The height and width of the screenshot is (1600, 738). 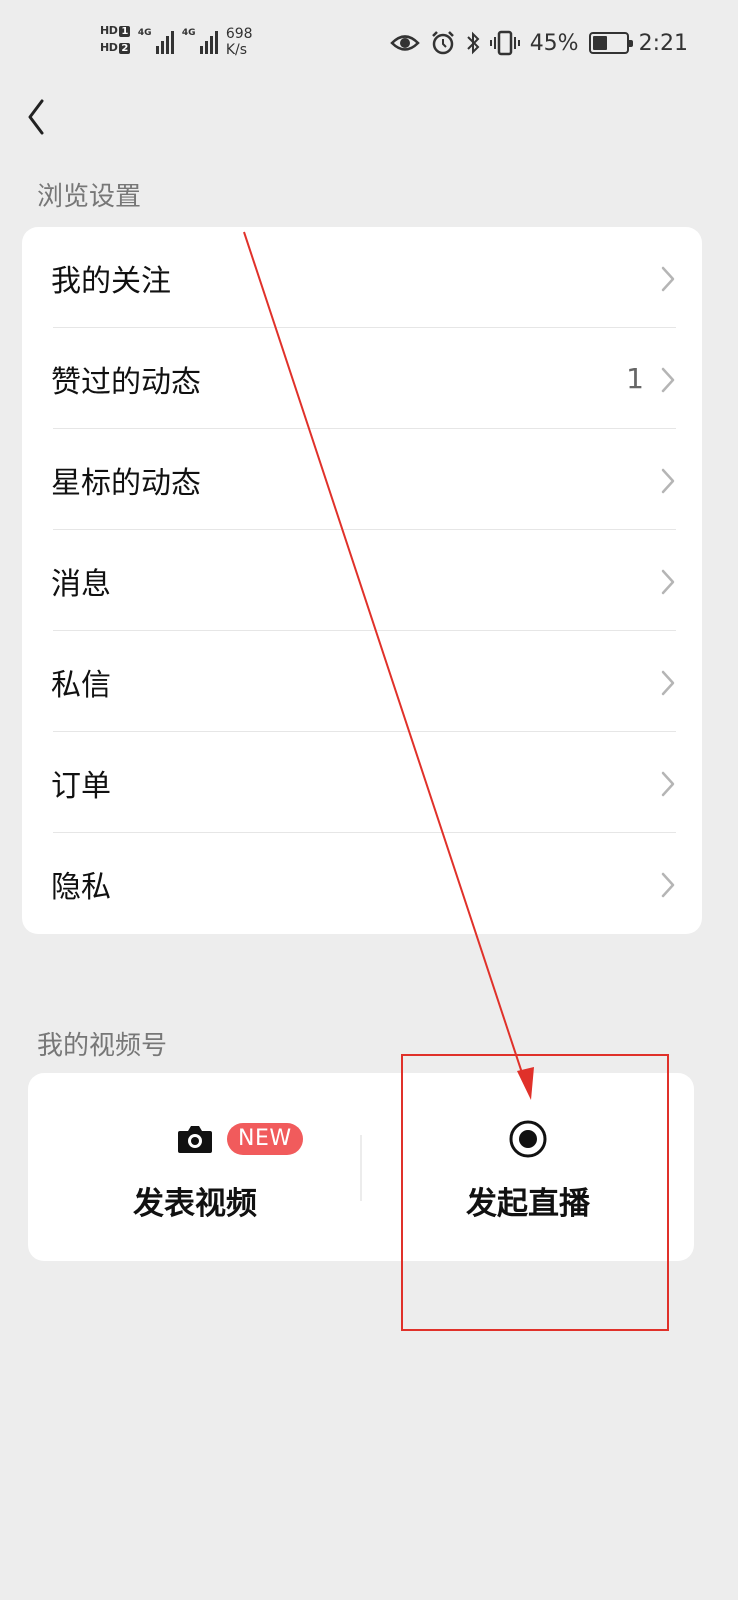 I want to click on back-button, so click(x=40, y=117).